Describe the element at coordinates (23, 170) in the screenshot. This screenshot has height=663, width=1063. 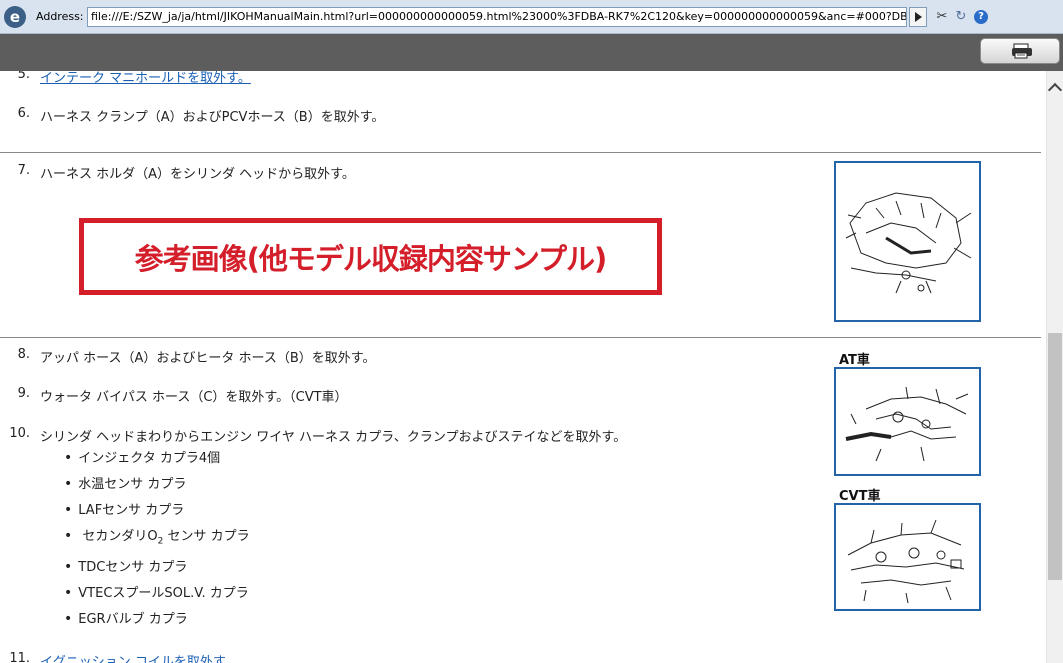
I see `step-number: 7.` at that location.